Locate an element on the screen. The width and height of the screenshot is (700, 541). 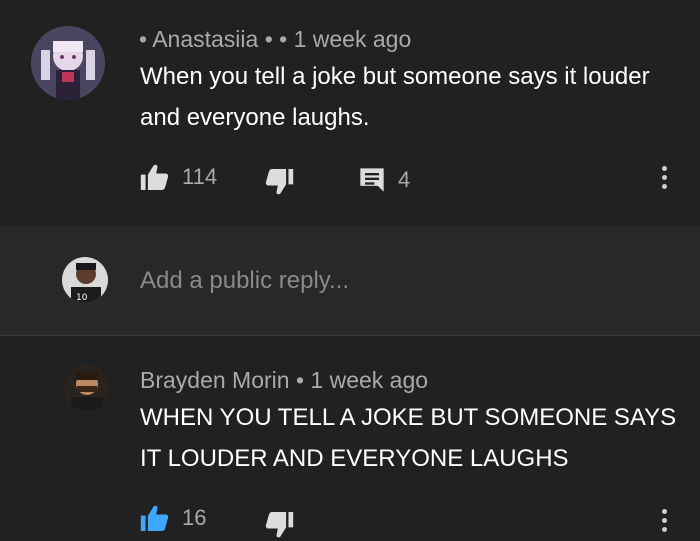
author-name: Brayden Morin is located at coordinates (215, 380).